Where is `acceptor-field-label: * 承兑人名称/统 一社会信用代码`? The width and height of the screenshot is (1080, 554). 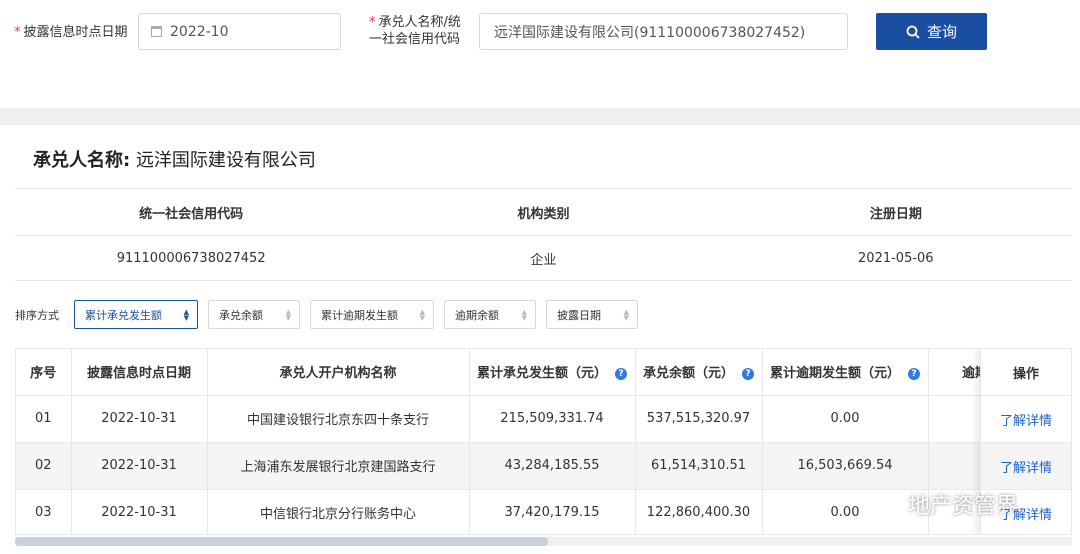 acceptor-field-label: * 承兑人名称/统 一社会信用代码 is located at coordinates (415, 31).